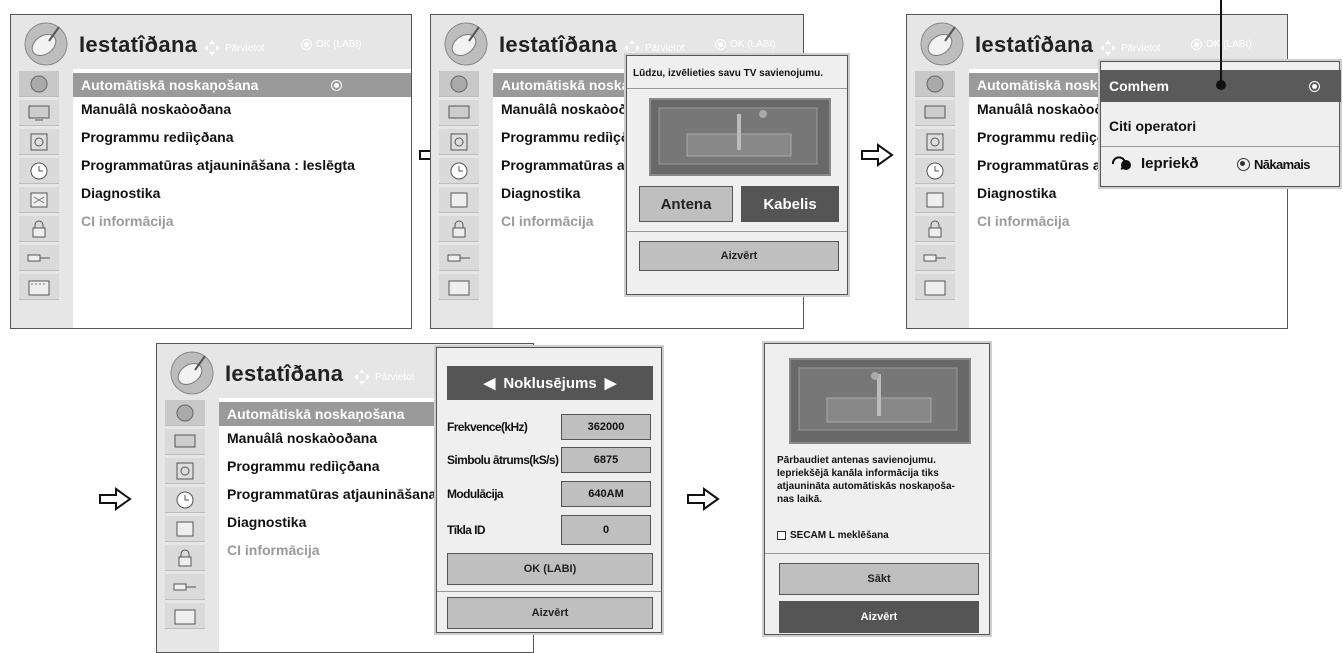 This screenshot has width=1343, height=653. I want to click on modulation-field: 640AM, so click(606, 494).